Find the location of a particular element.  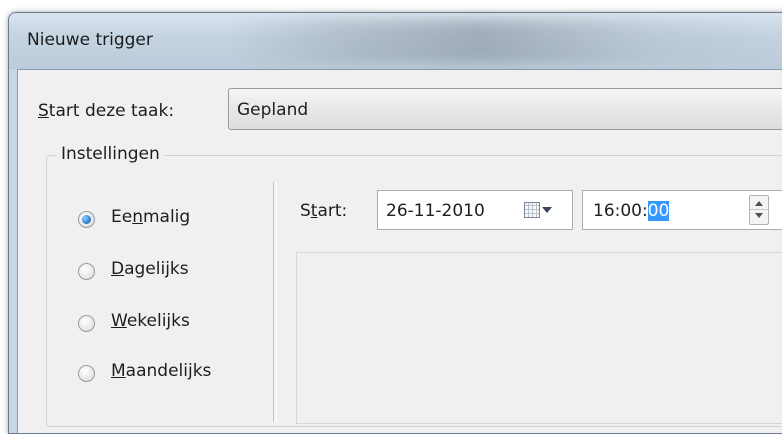

start-task-combobox: Gepland is located at coordinates (505, 109).